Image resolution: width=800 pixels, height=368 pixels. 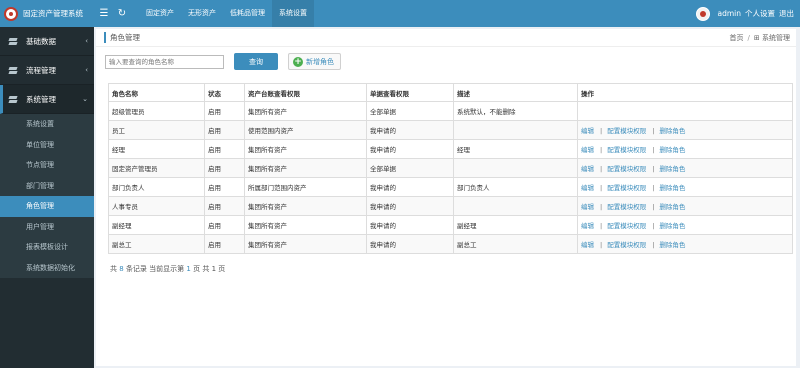 I want to click on table-row: 人事专员 启用 集团所有资产 我申请的 编辑 | 配置模块权限 | 删除角色, so click(x=450, y=206).